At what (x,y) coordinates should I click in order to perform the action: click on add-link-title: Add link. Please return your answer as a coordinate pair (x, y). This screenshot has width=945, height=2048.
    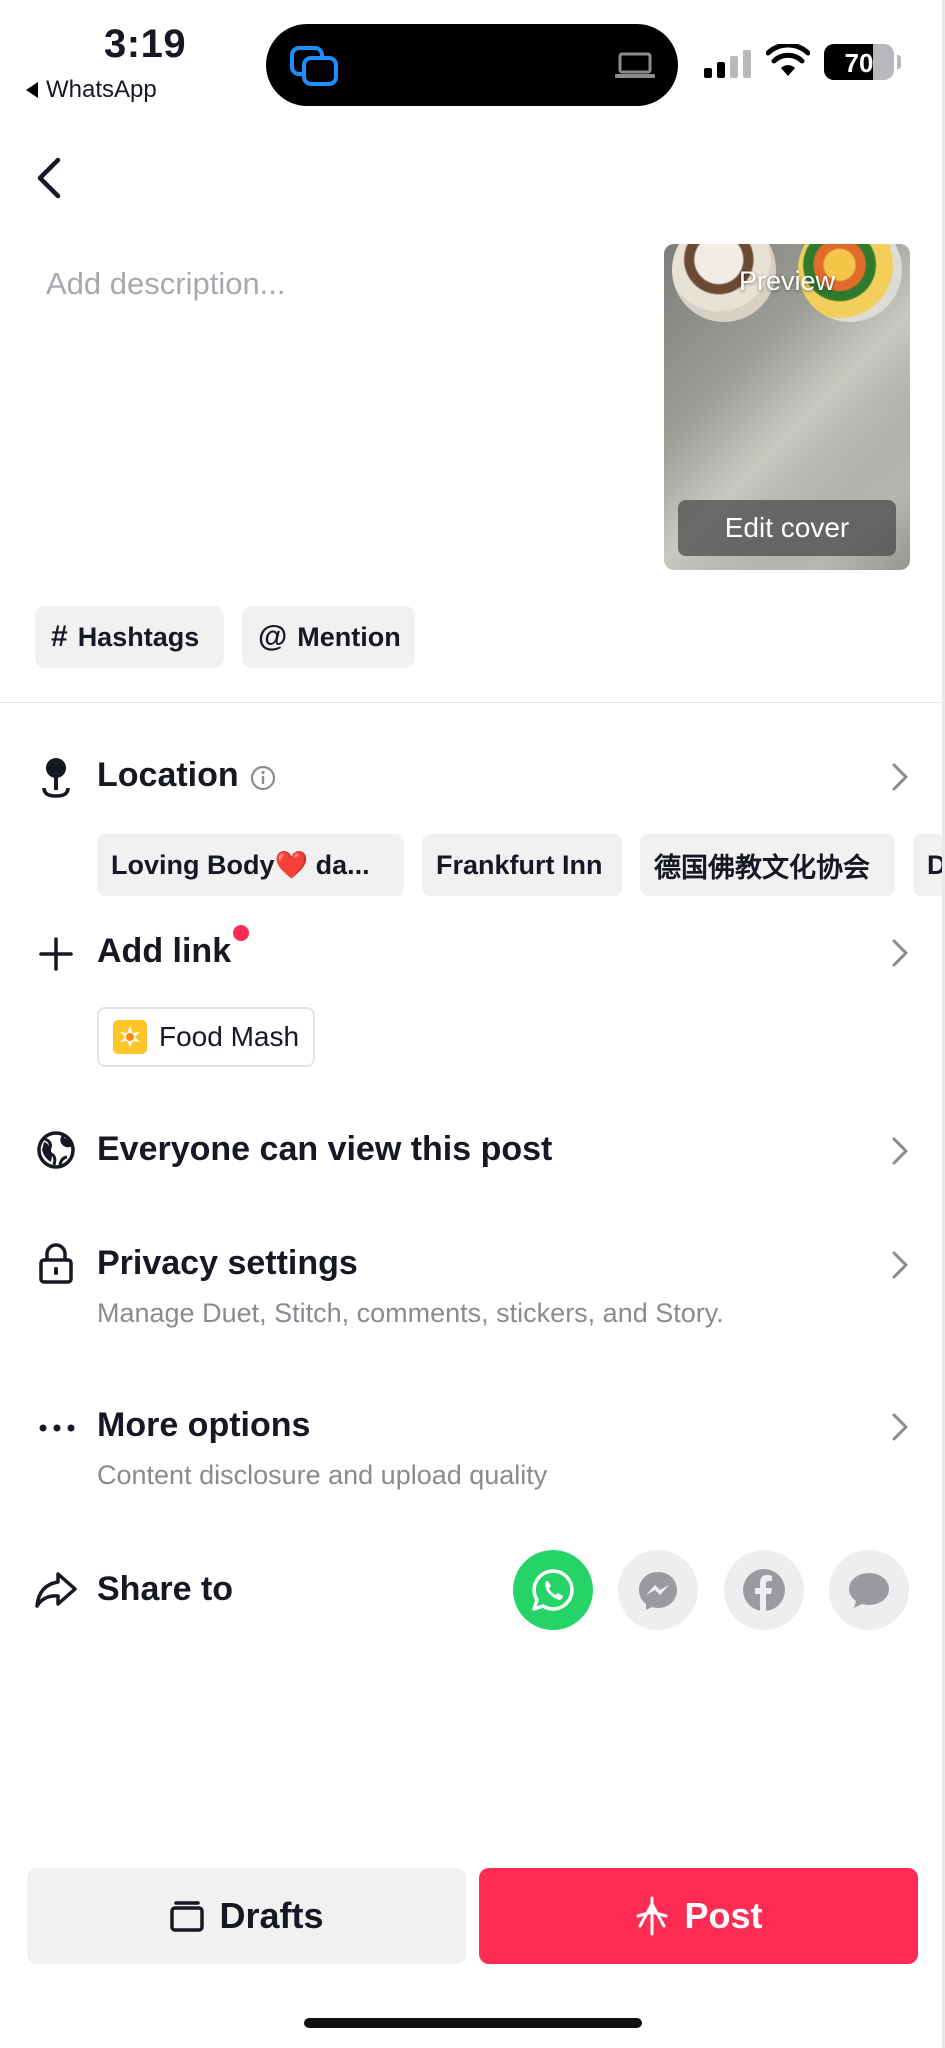
    Looking at the image, I should click on (164, 951).